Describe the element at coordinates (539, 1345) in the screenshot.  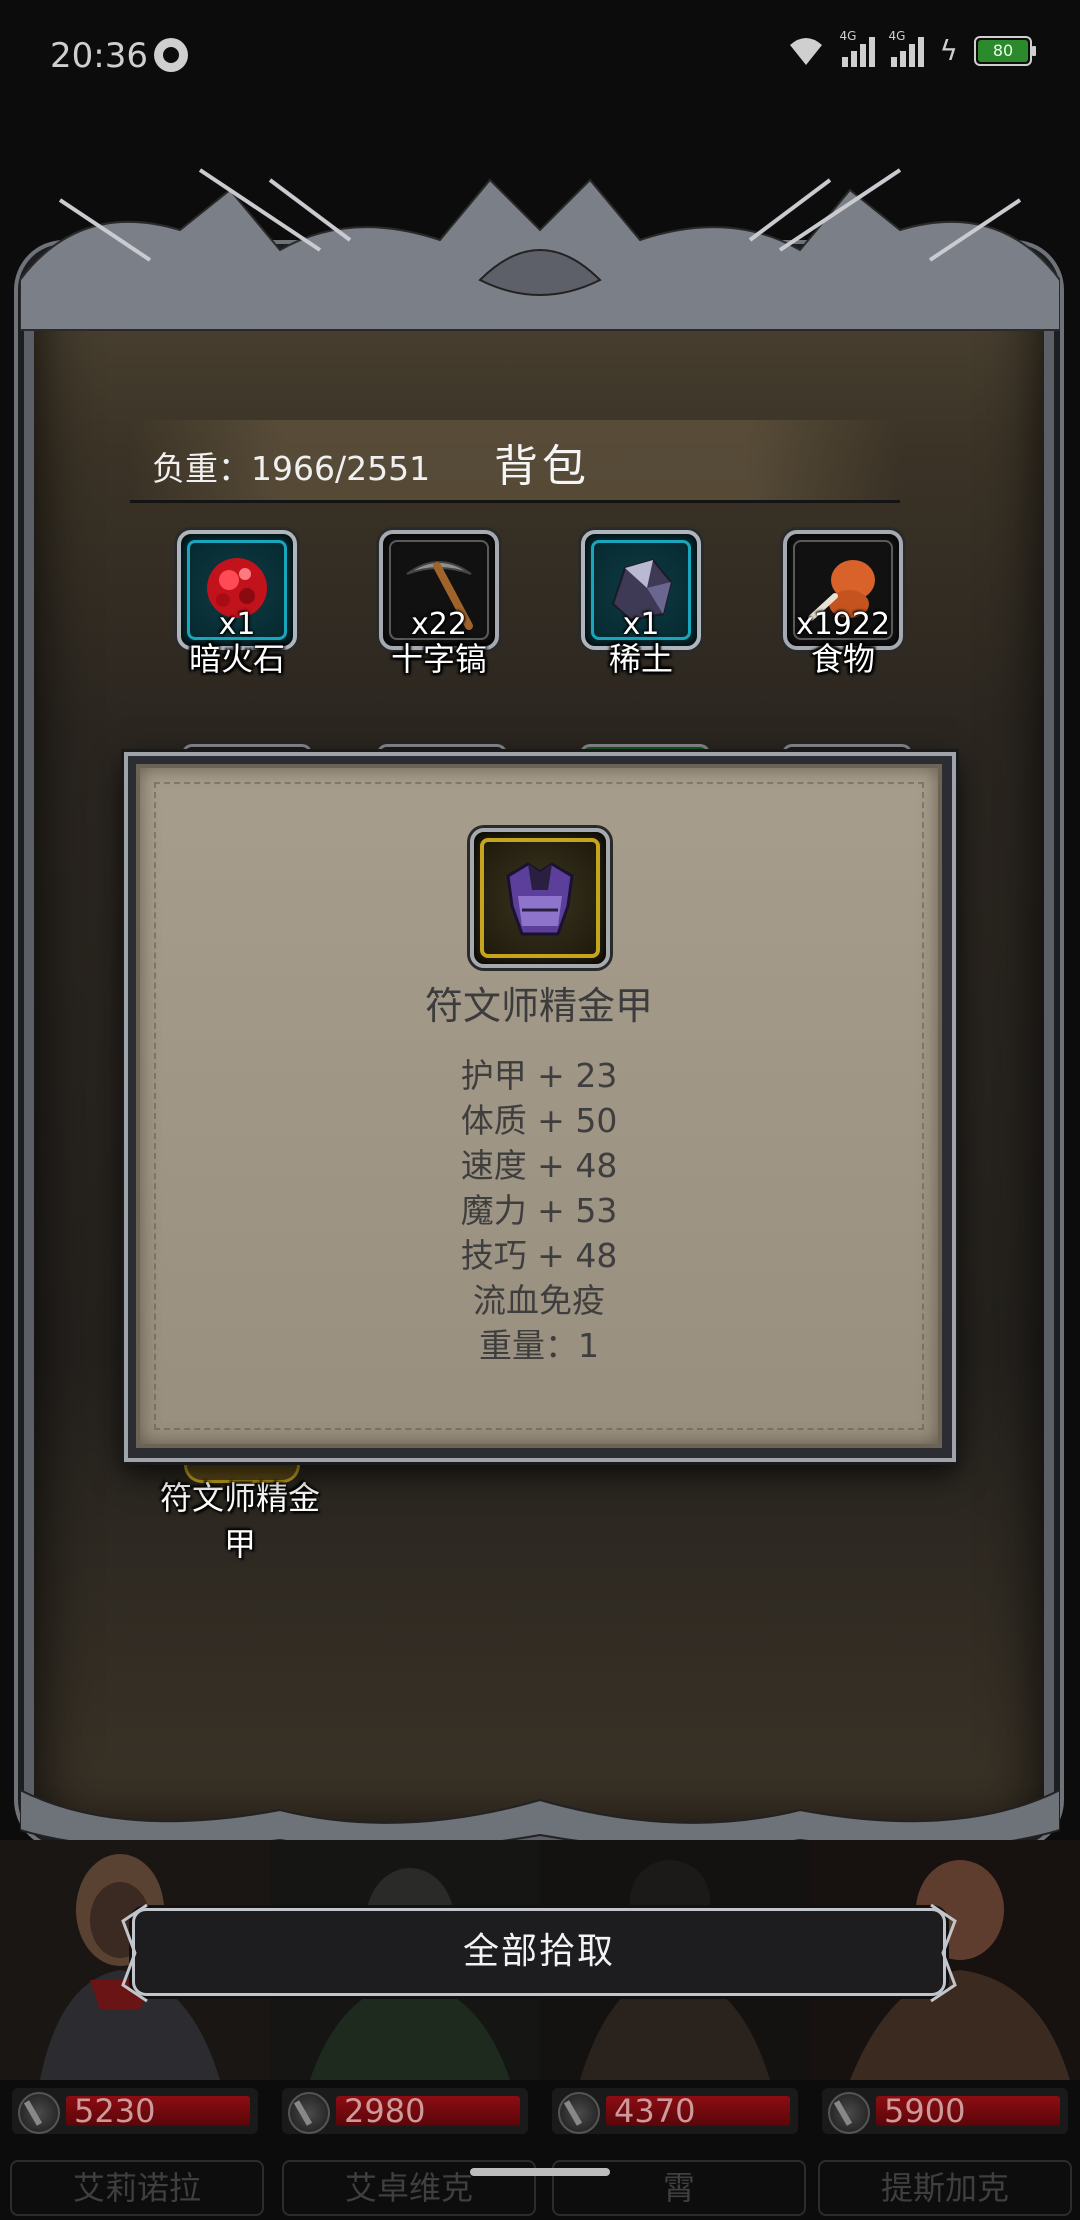
I see `stat-line: 重量：1` at that location.